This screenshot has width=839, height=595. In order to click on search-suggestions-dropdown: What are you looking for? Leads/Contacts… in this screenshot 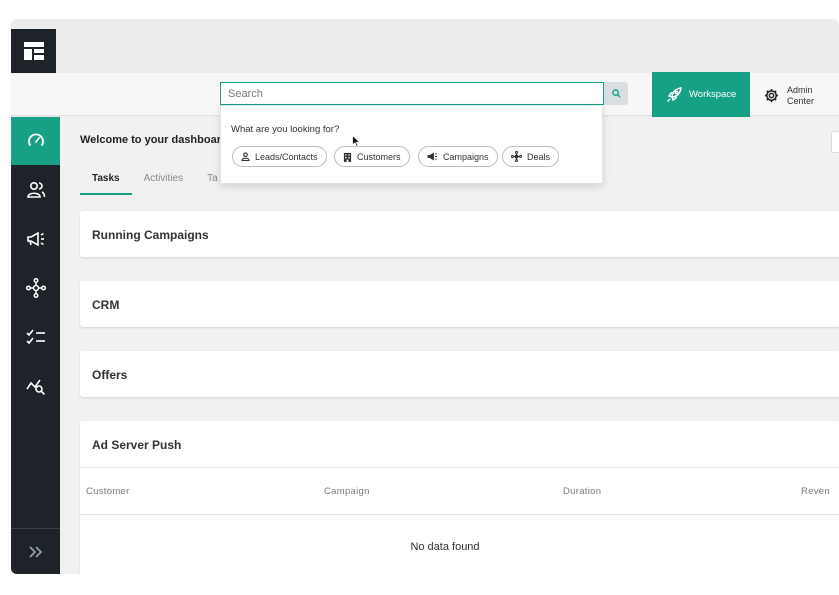, I will do `click(411, 144)`.